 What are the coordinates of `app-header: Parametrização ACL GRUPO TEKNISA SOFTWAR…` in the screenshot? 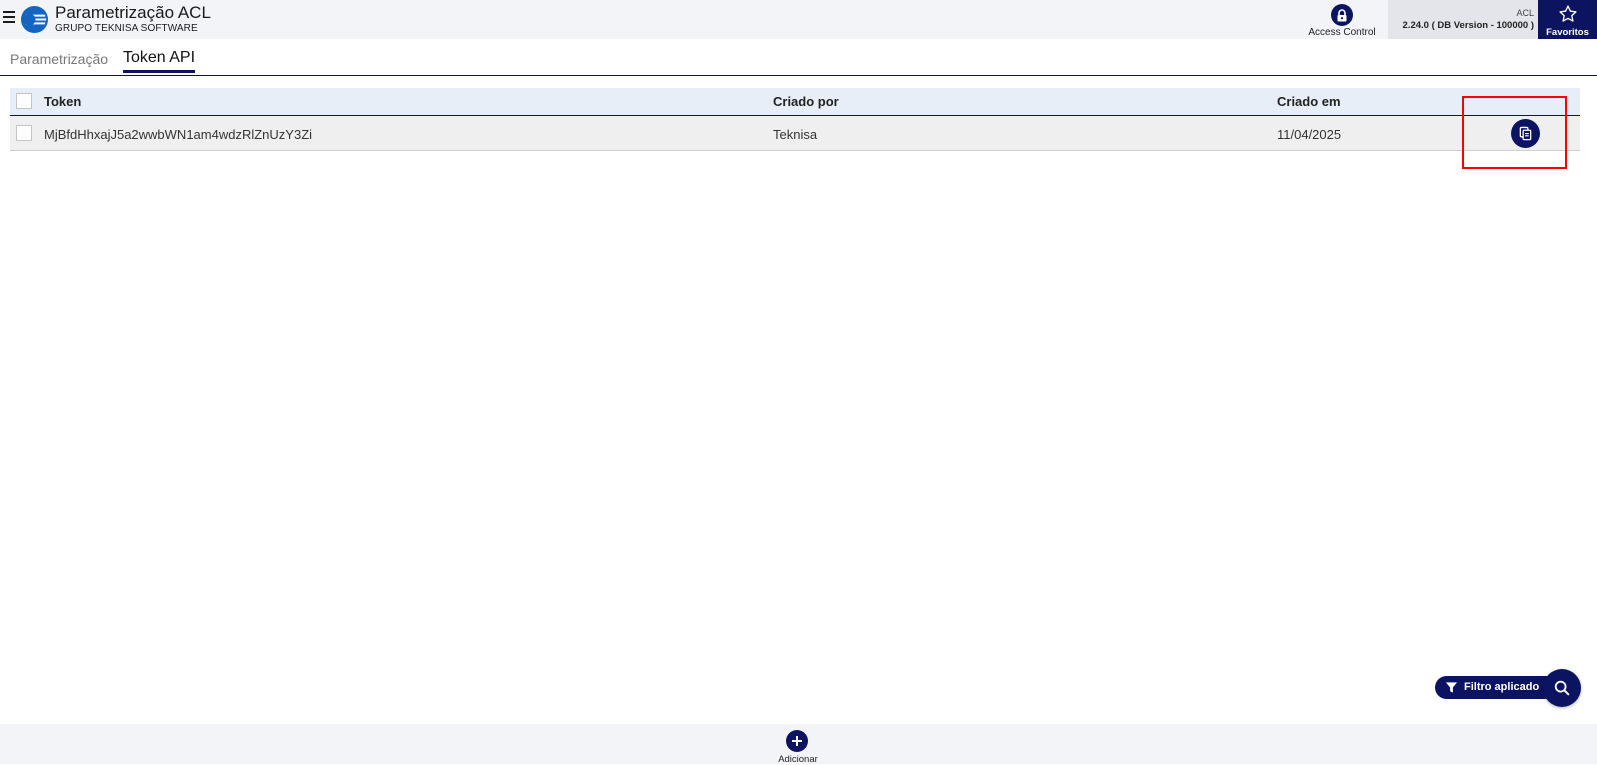 It's located at (798, 19).